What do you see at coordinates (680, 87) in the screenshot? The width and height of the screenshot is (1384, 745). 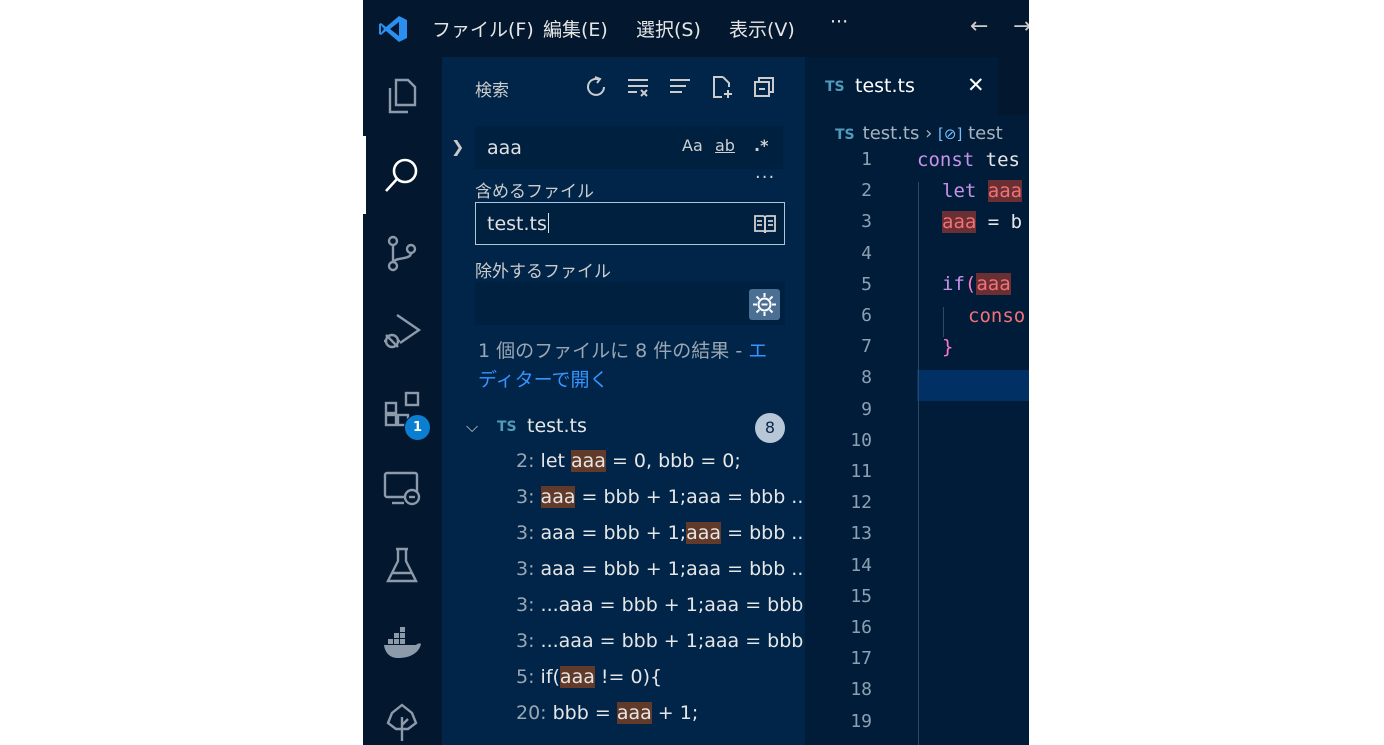 I see `collapse-all-icon` at bounding box center [680, 87].